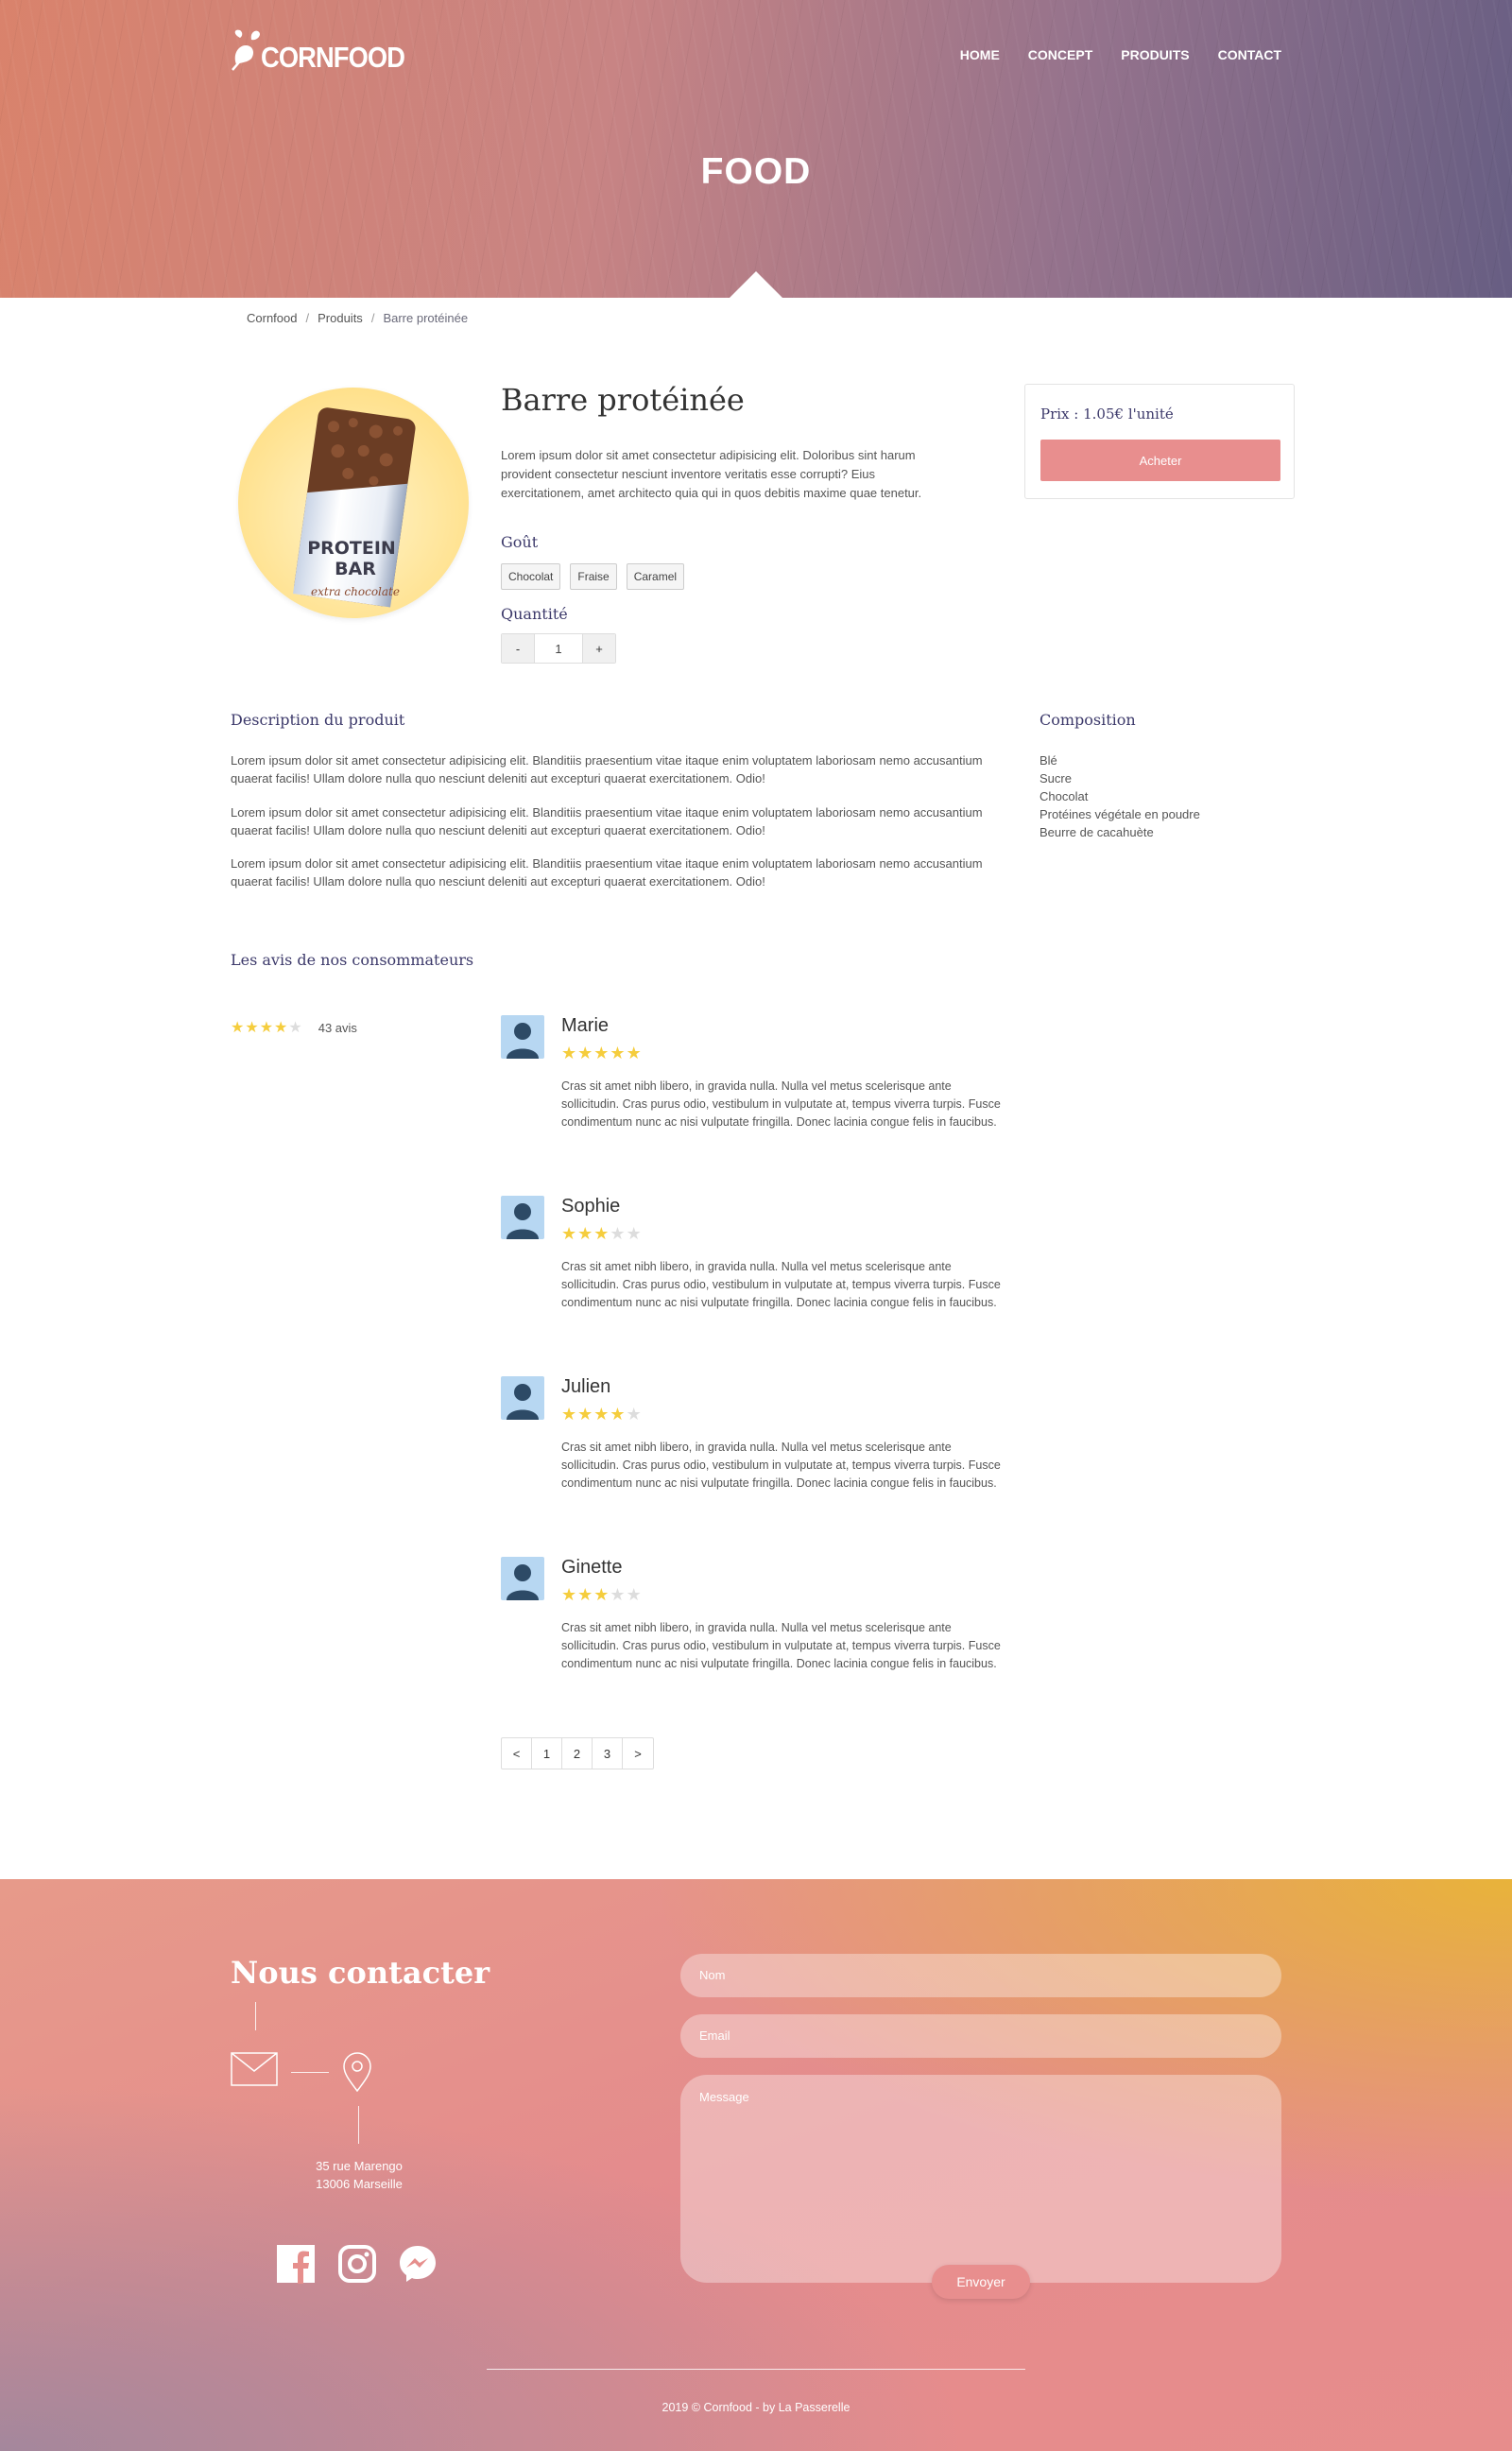  Describe the element at coordinates (655, 576) in the screenshot. I see `flavor-caramel: Caramel` at that location.